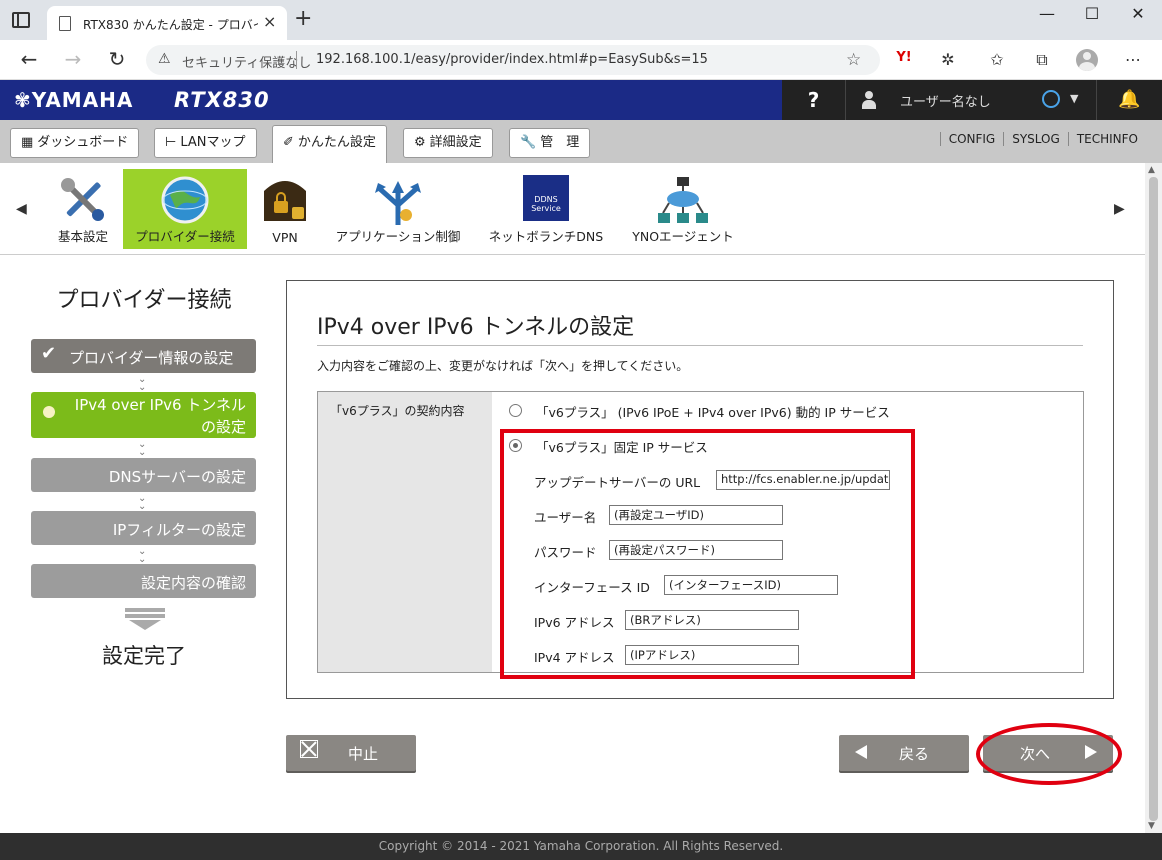  What do you see at coordinates (170, 25) in the screenshot?
I see `tab-title: RTX830 かんたん設定 - プロバイダー接` at bounding box center [170, 25].